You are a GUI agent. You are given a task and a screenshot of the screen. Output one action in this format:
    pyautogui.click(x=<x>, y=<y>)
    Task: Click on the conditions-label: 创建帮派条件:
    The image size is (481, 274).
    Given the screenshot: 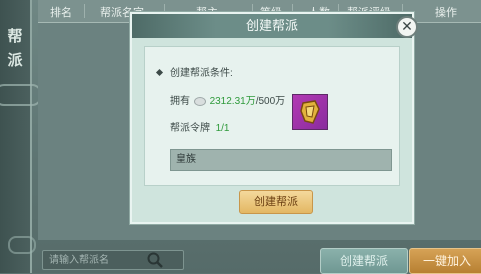 What is the action you would take?
    pyautogui.click(x=201, y=73)
    